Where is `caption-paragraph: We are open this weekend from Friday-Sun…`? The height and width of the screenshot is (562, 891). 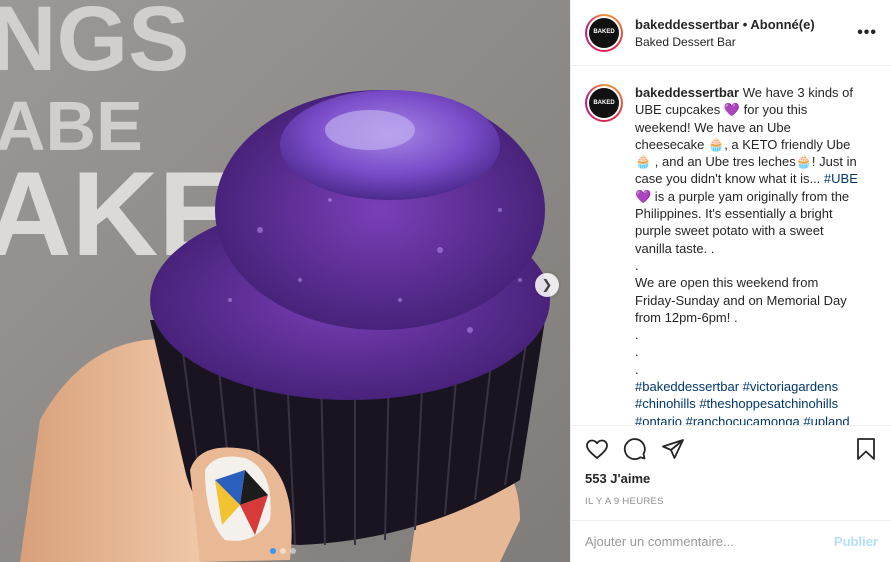
caption-paragraph: We are open this weekend from Friday-Sun… is located at coordinates (741, 300).